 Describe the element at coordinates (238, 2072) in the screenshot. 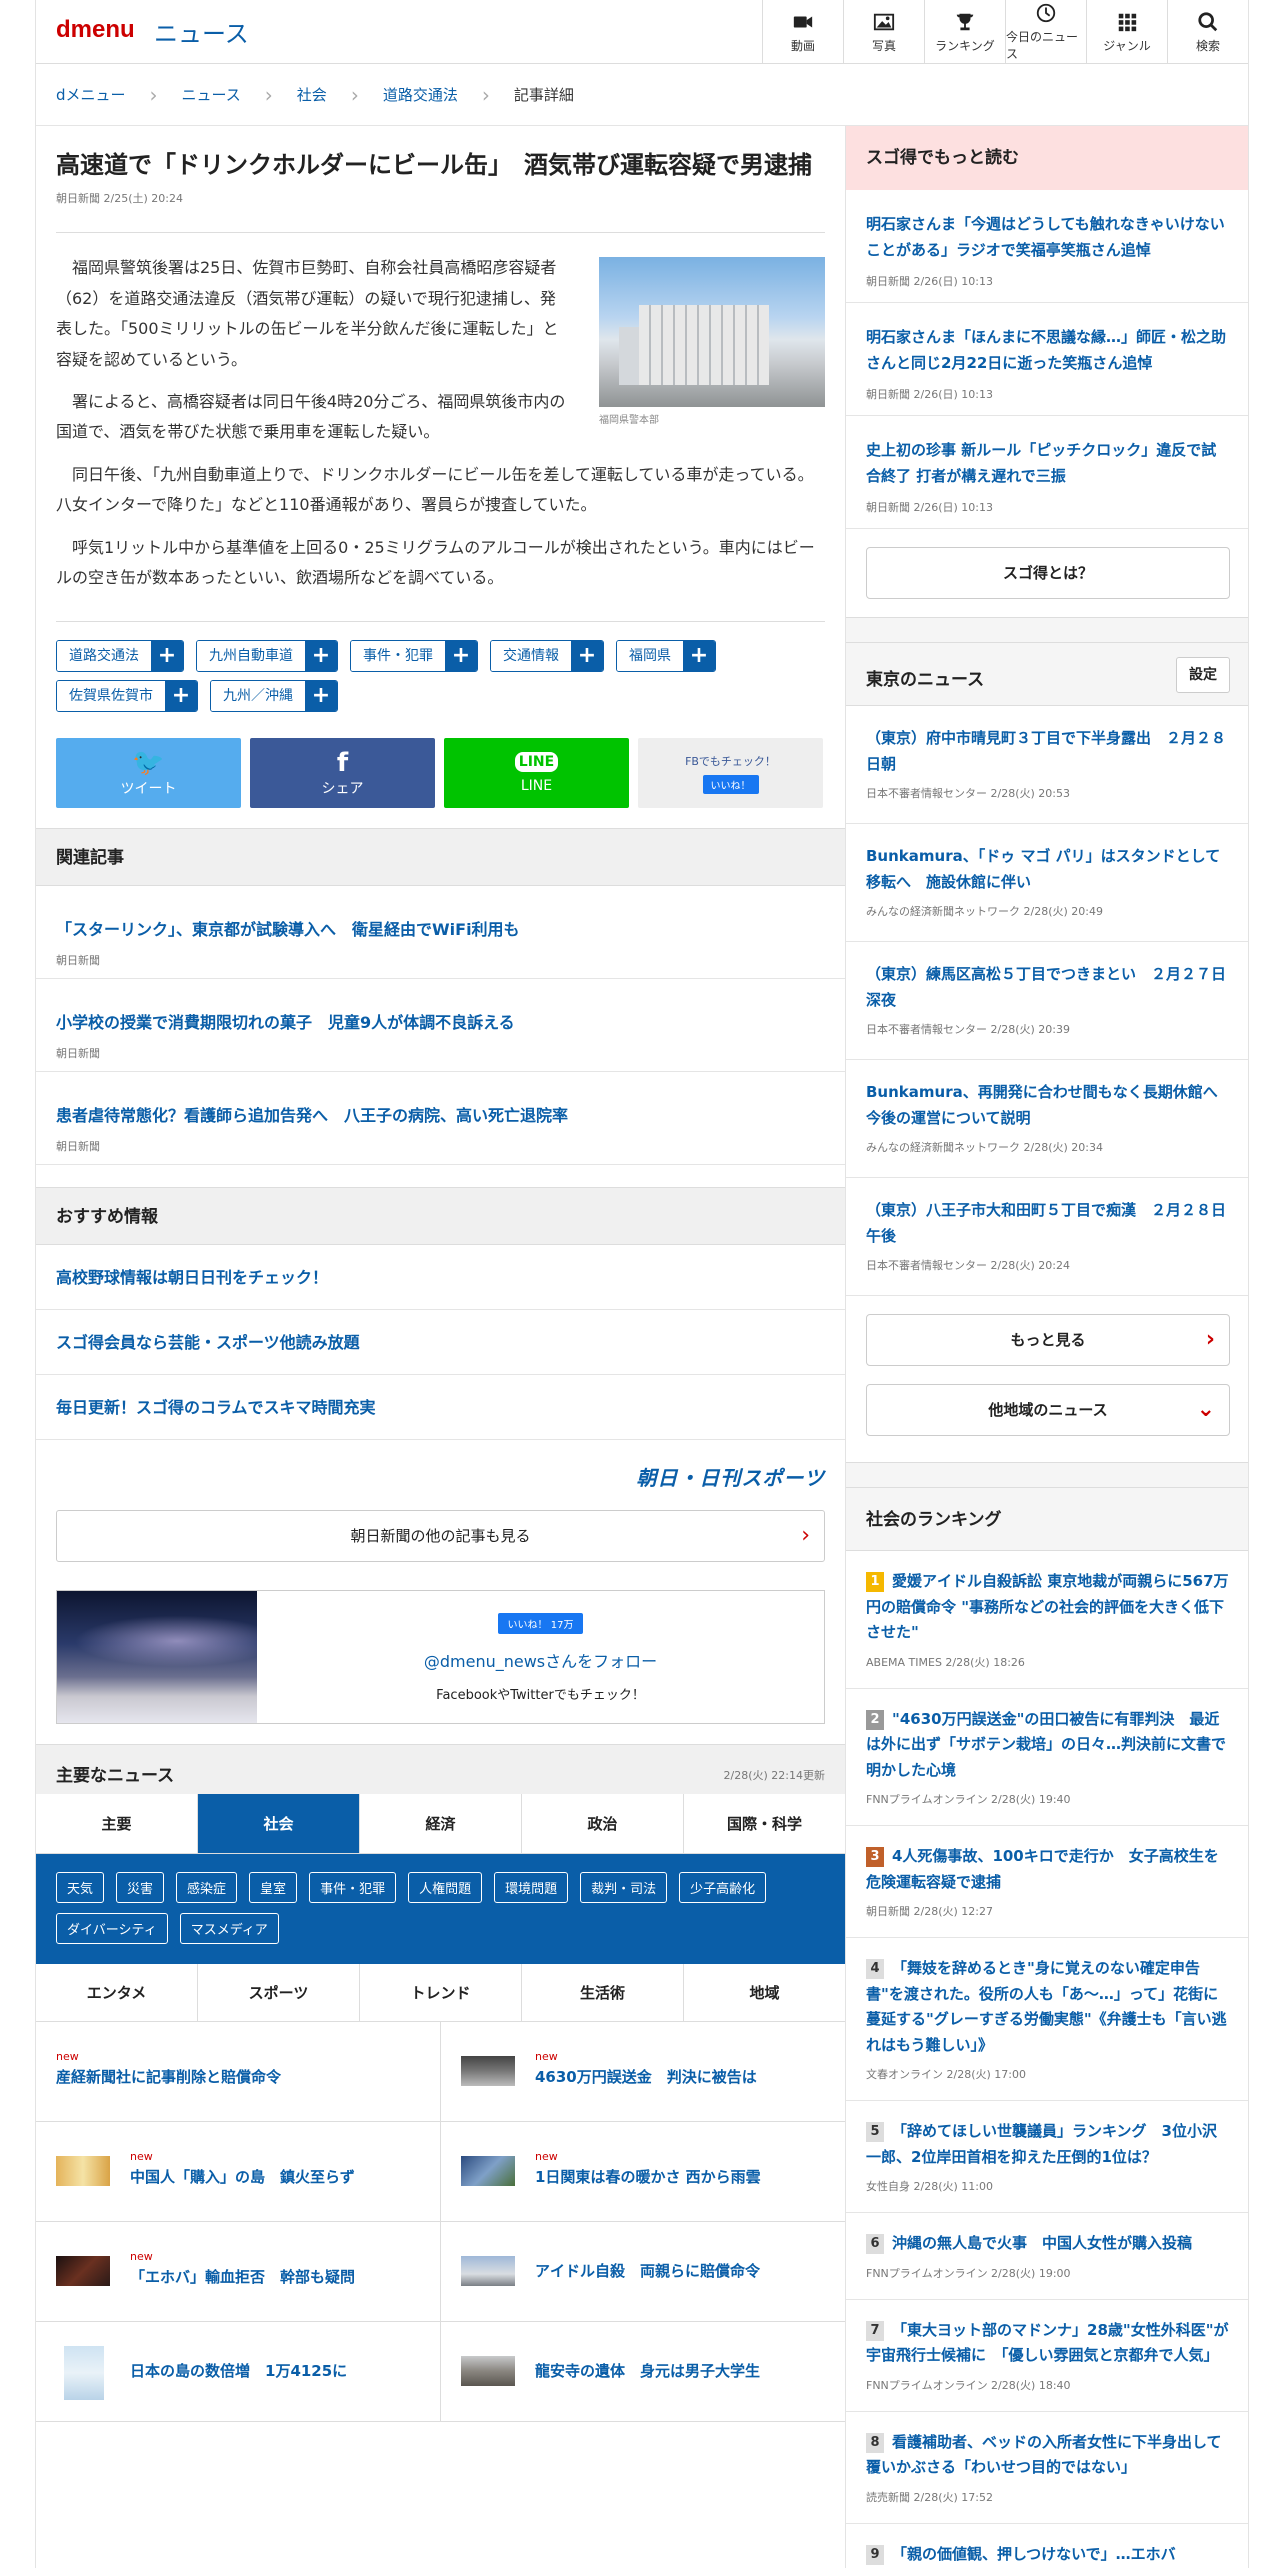

I see `news-grid-item: new 産経新聞社に記事削除と賠償命令` at that location.